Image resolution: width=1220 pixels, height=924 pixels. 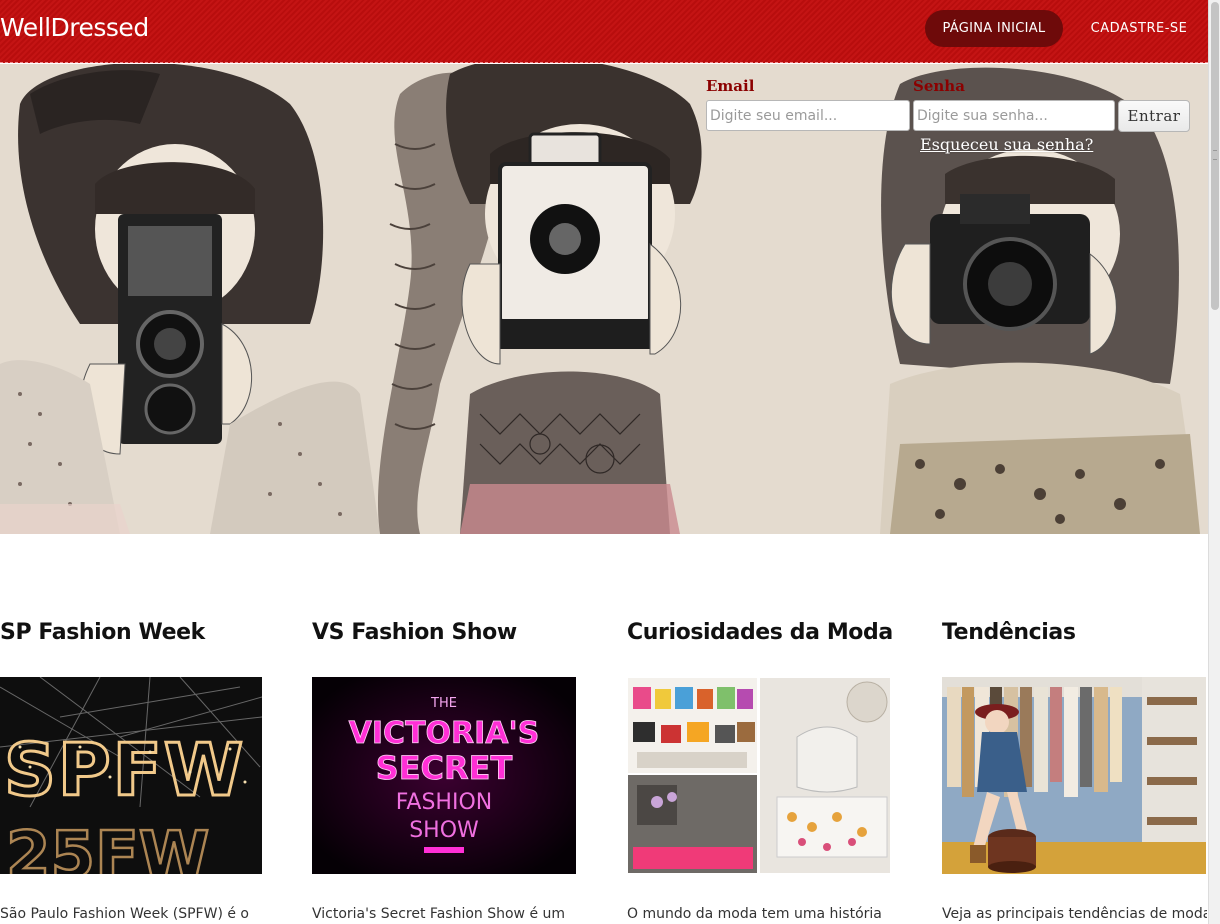 I want to click on navbar: WellDressed PÁGINA INICIAL CADASTRE-SE, so click(x=604, y=31).